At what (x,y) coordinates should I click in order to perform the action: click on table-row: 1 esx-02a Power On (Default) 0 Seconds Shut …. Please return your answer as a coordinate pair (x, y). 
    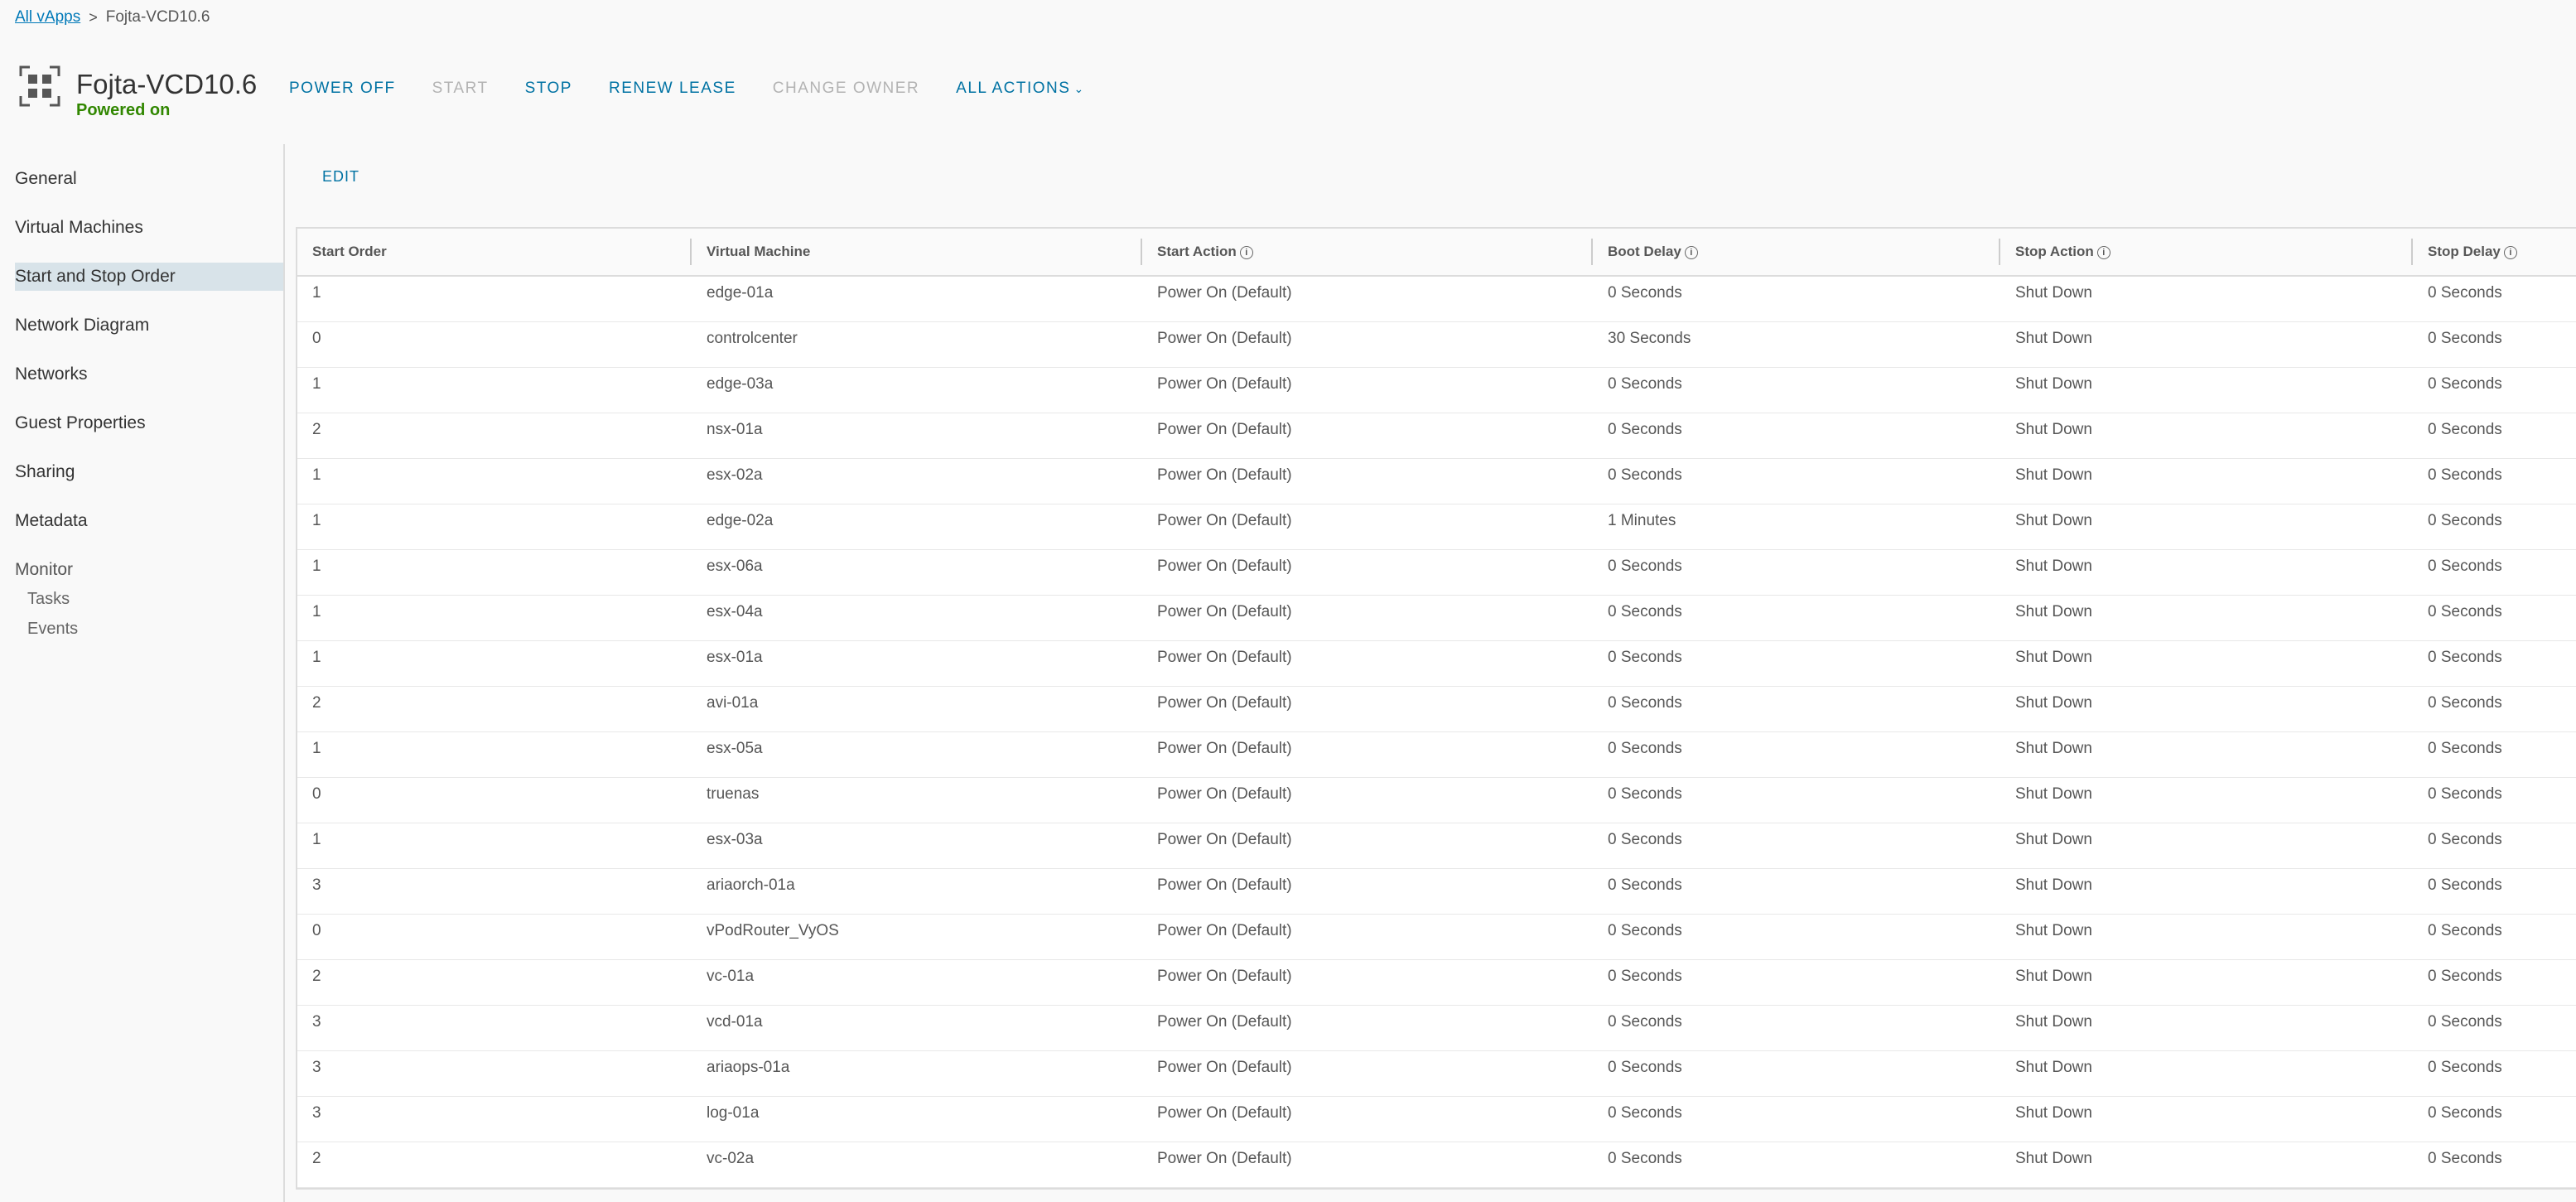
    Looking at the image, I should click on (1436, 482).